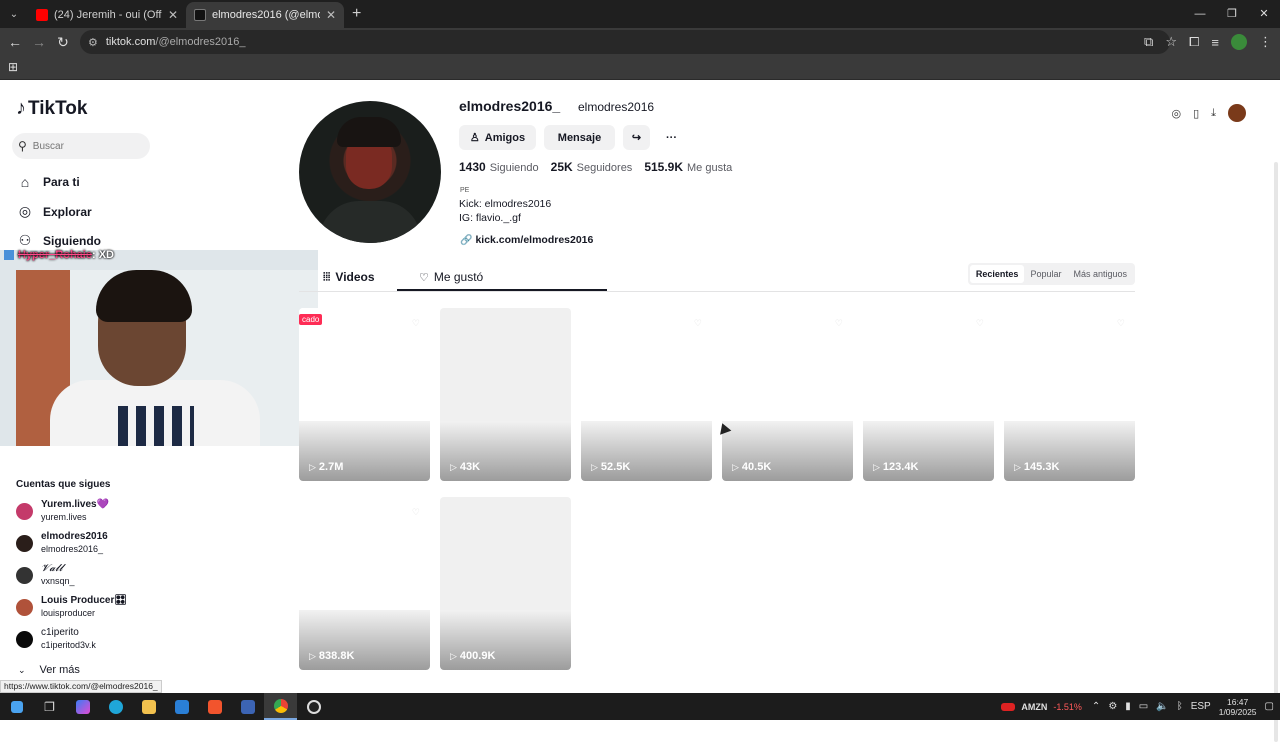 This screenshot has height=742, width=1280. I want to click on view-count-text: 123.4K, so click(900, 467).